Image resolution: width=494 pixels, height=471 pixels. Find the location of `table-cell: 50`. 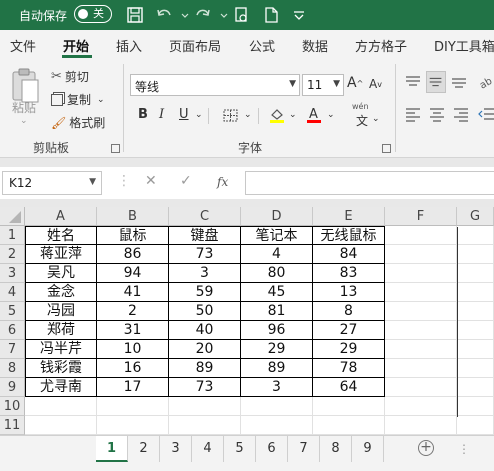

table-cell: 50 is located at coordinates (205, 311).